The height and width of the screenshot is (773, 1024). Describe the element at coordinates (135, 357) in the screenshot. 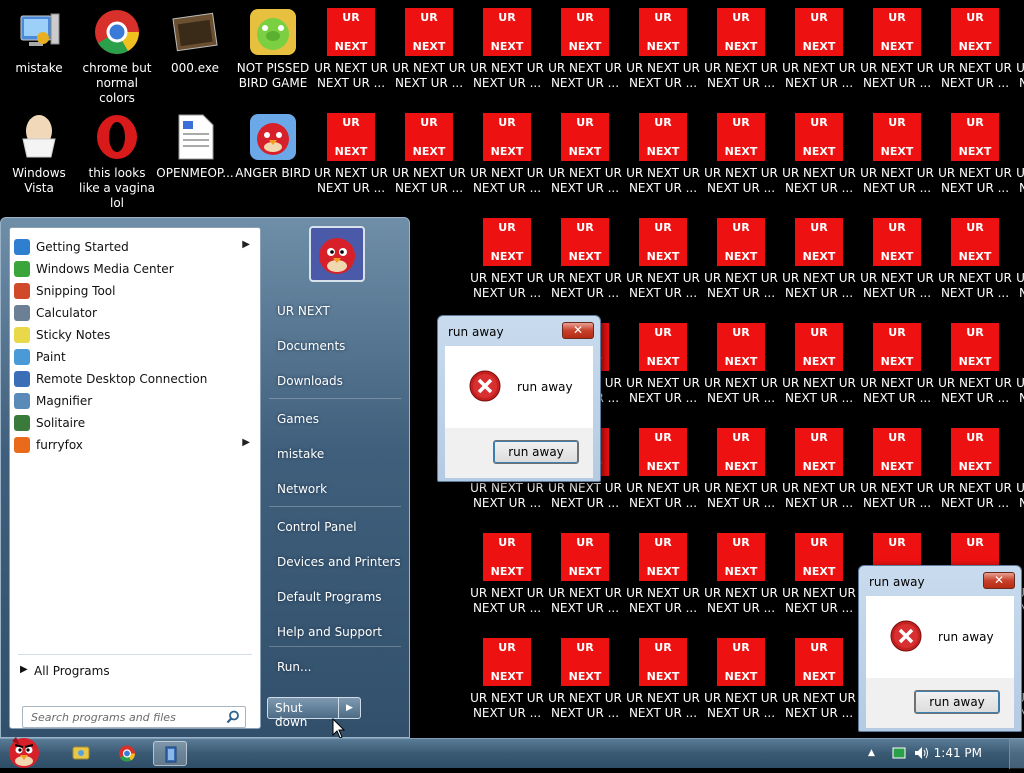

I see `start-program-item: Paint` at that location.